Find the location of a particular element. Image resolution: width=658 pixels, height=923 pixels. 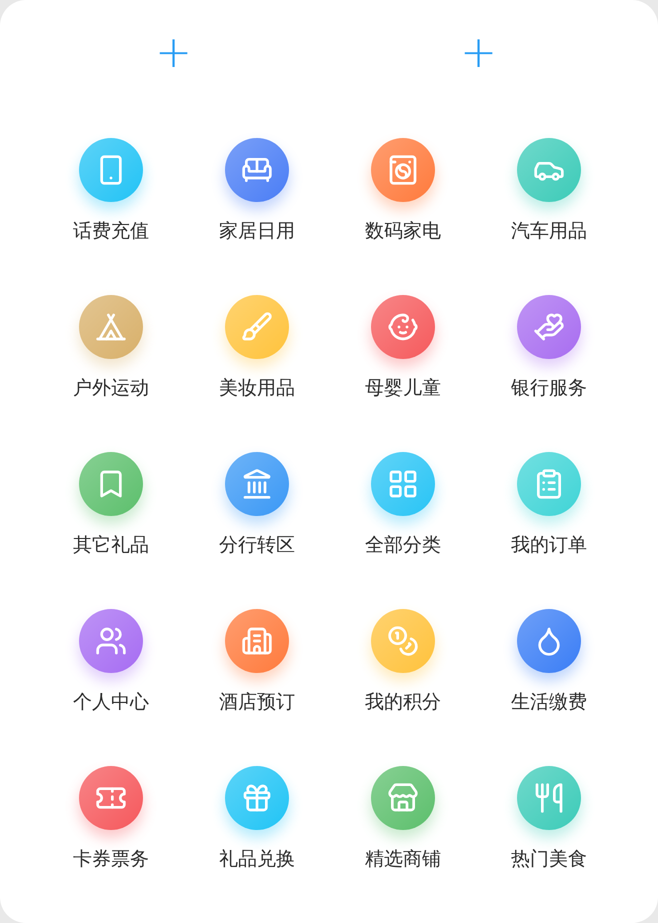

people-icon is located at coordinates (111, 641).